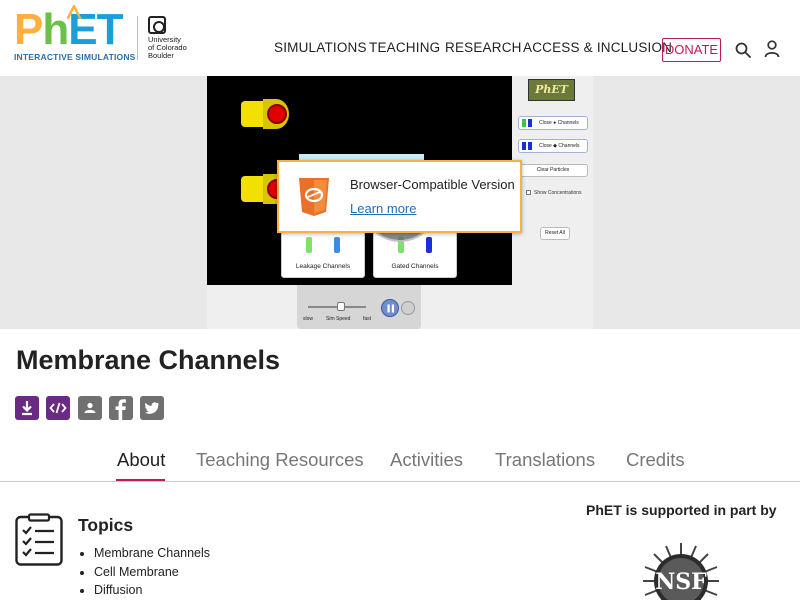 The width and height of the screenshot is (800, 600). Describe the element at coordinates (314, 197) in the screenshot. I see `html5-icon` at that location.